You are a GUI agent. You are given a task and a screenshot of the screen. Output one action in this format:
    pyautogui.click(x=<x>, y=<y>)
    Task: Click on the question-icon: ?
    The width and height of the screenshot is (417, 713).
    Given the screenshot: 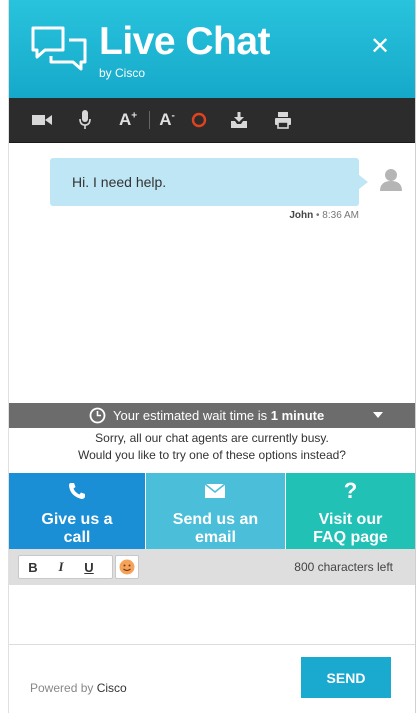 What is the action you would take?
    pyautogui.click(x=350, y=490)
    